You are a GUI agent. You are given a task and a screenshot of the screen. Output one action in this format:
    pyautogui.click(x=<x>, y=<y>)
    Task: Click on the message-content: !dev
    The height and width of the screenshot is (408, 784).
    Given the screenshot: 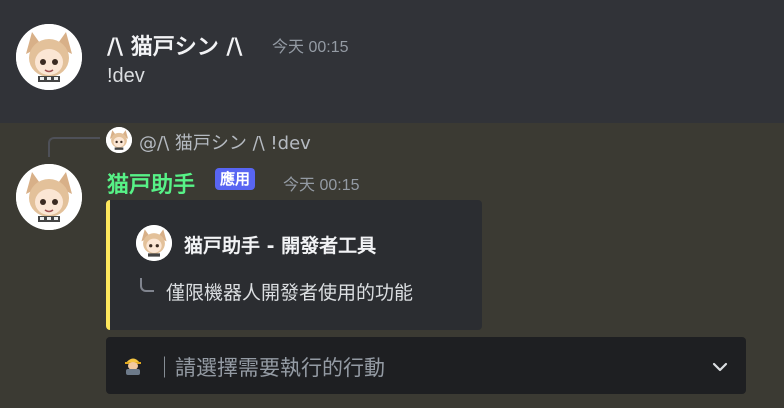 What is the action you would take?
    pyautogui.click(x=126, y=76)
    